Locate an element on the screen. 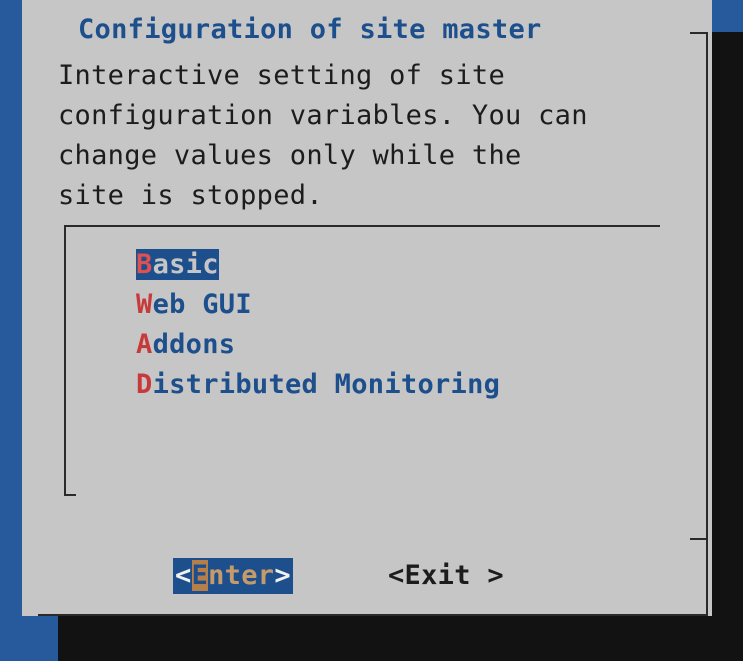  menu-box-border-bottom-tick is located at coordinates (70, 495).